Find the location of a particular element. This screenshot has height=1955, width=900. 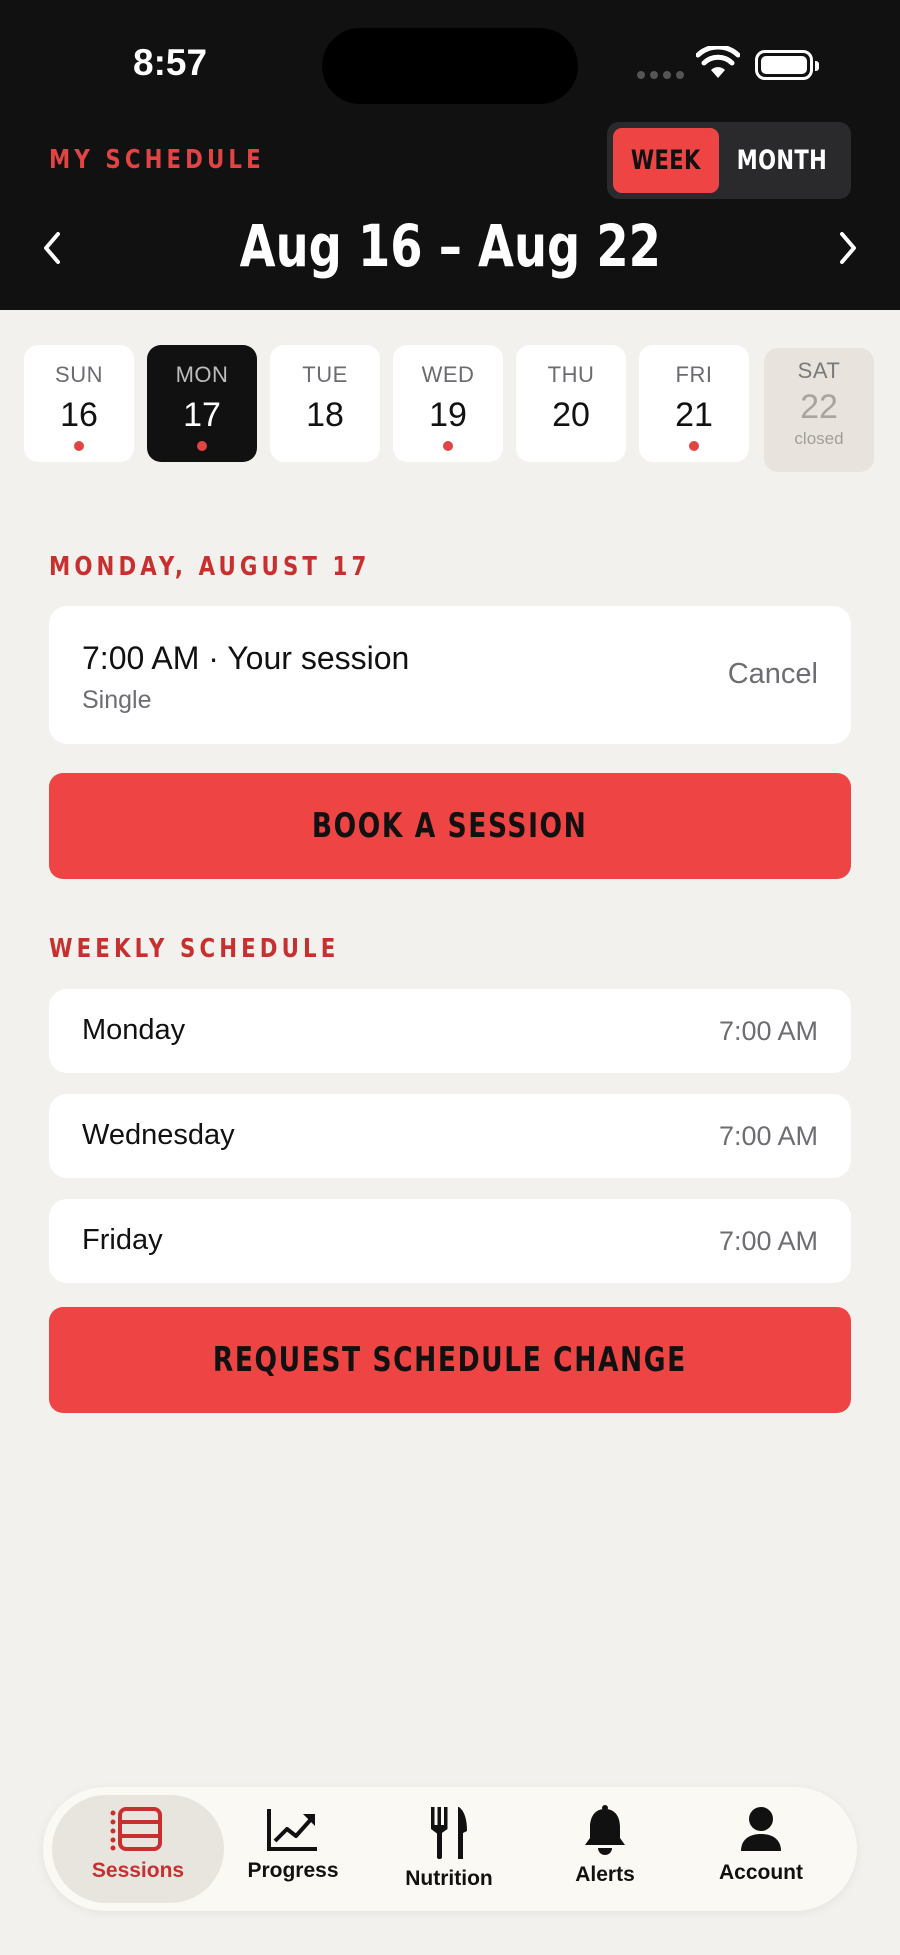

day-number: 16 is located at coordinates (79, 415).